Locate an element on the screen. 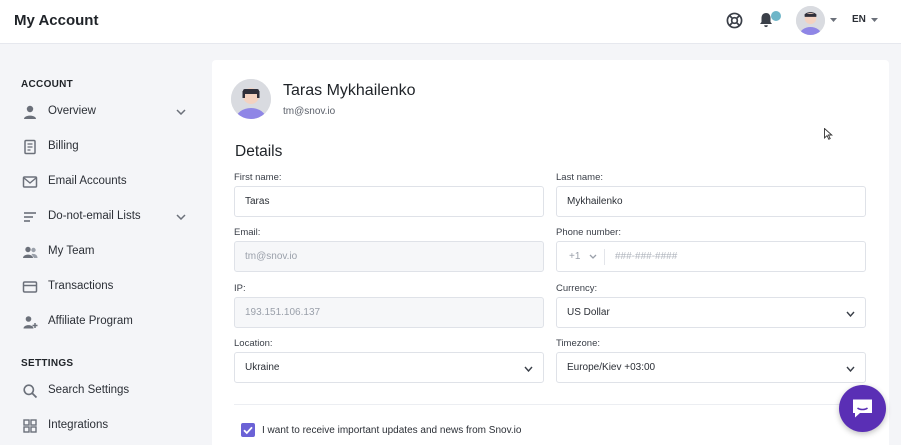  details-heading: Details is located at coordinates (259, 151).